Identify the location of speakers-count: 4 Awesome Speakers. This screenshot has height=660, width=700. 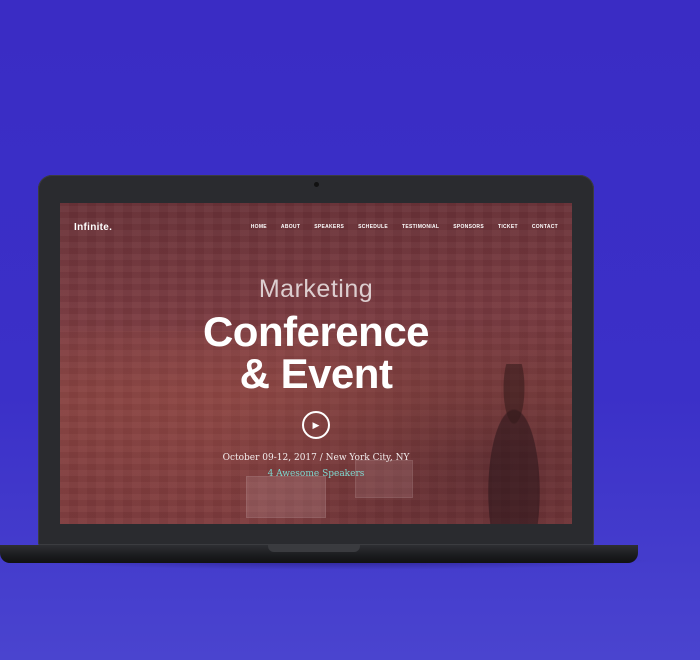
(316, 474).